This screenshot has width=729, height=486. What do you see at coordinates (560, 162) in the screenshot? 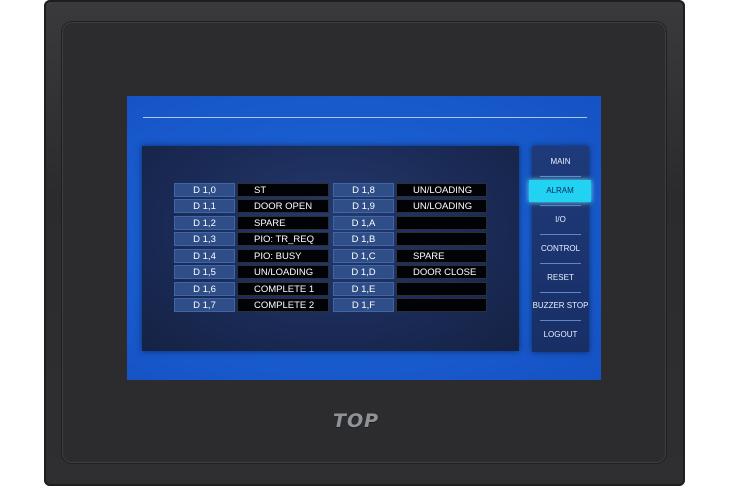
I see `menu-main-button: MAIN` at bounding box center [560, 162].